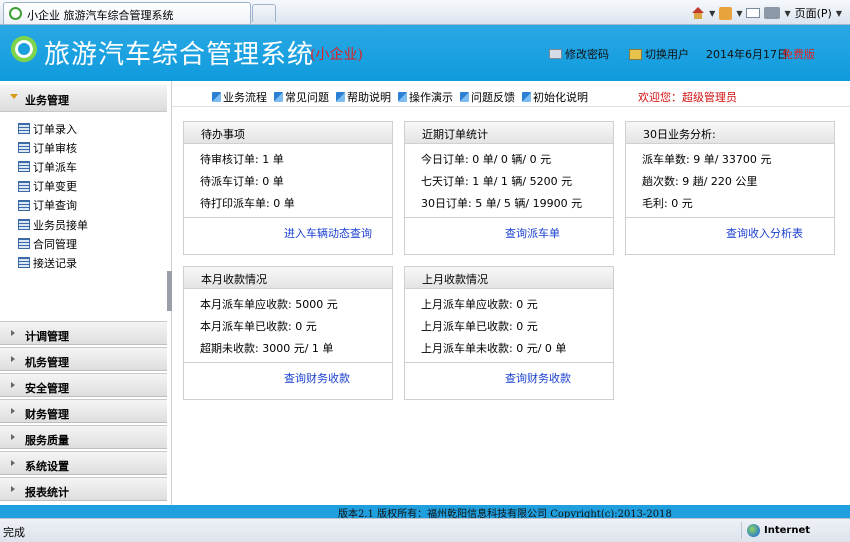 This screenshot has height=542, width=850. What do you see at coordinates (83, 359) in the screenshot?
I see `sidebar-section-maintenance: 机务管理` at bounding box center [83, 359].